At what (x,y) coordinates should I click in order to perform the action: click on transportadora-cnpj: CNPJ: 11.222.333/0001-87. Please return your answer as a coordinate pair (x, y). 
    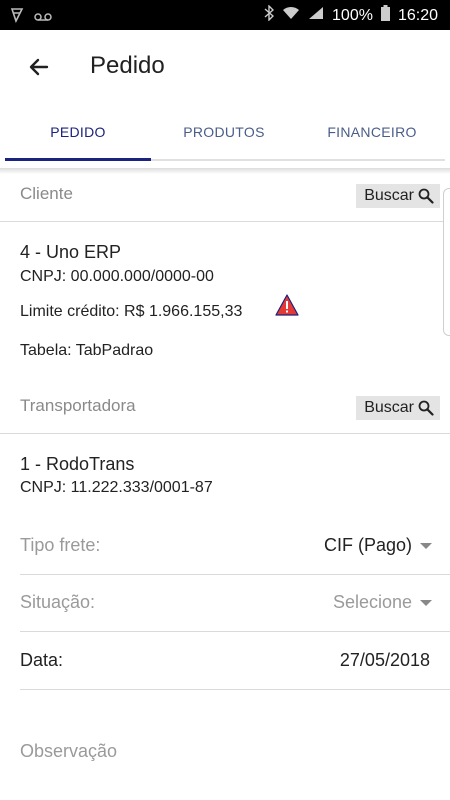
    Looking at the image, I should click on (116, 487).